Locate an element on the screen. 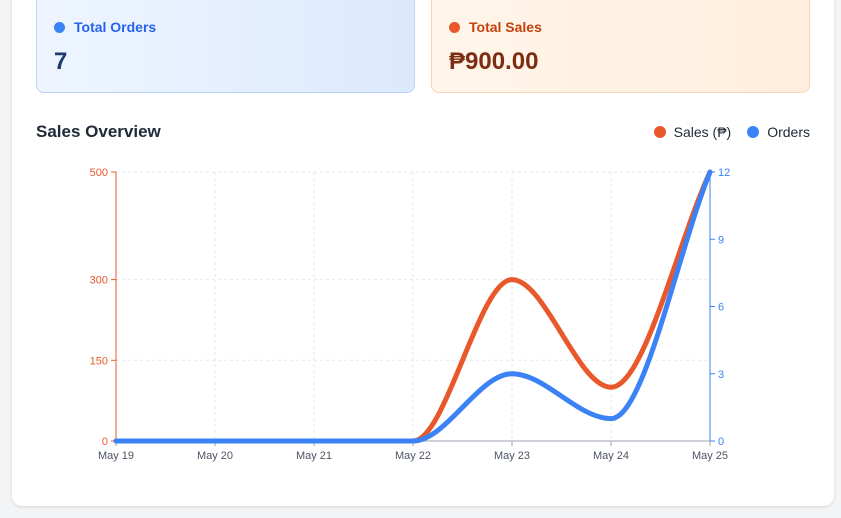 The image size is (841, 518). x-tick-label: May 22 is located at coordinates (413, 456).